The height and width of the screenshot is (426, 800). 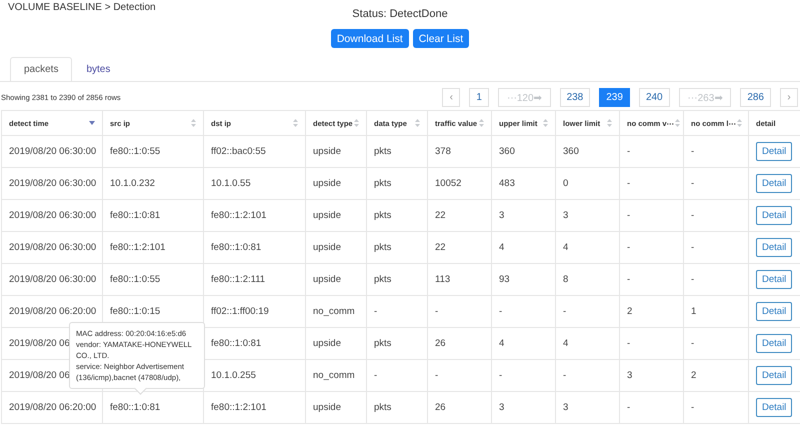 What do you see at coordinates (575, 97) in the screenshot?
I see `page-button: 238` at bounding box center [575, 97].